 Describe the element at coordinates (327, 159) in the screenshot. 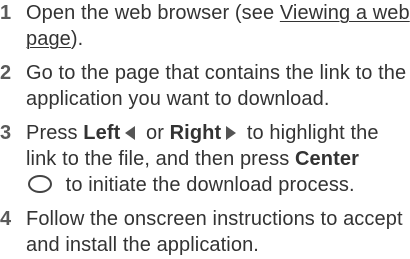

I see `center-key-label: Center` at that location.